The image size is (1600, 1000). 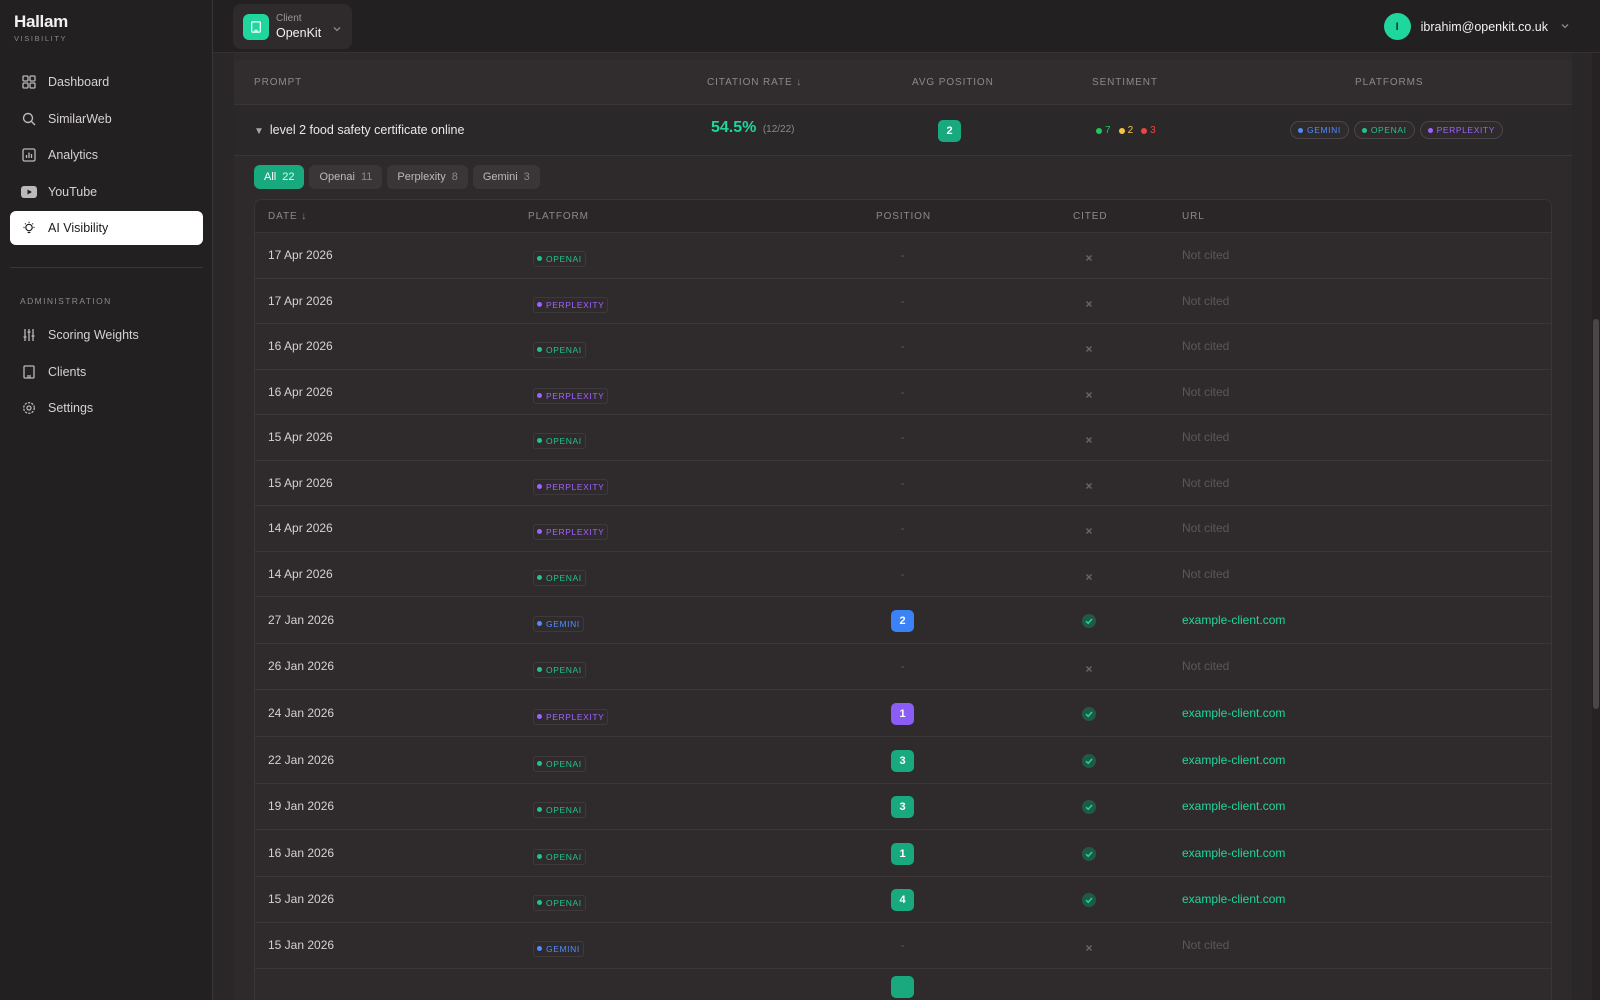 I want to click on search-icon, so click(x=29, y=119).